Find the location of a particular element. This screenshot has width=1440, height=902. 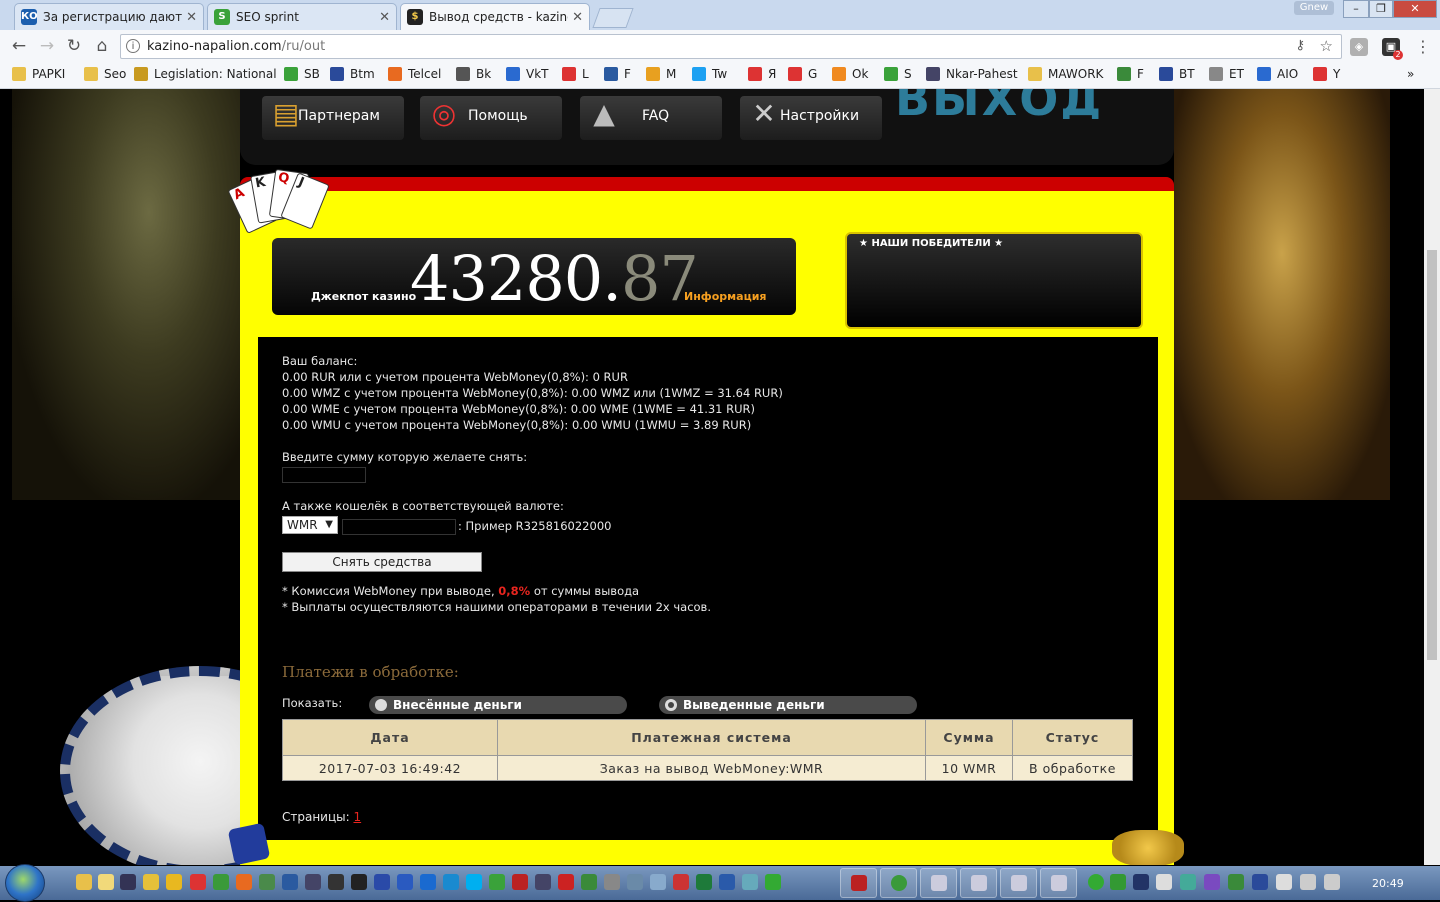

profile-badge: Gnew is located at coordinates (1314, 8).